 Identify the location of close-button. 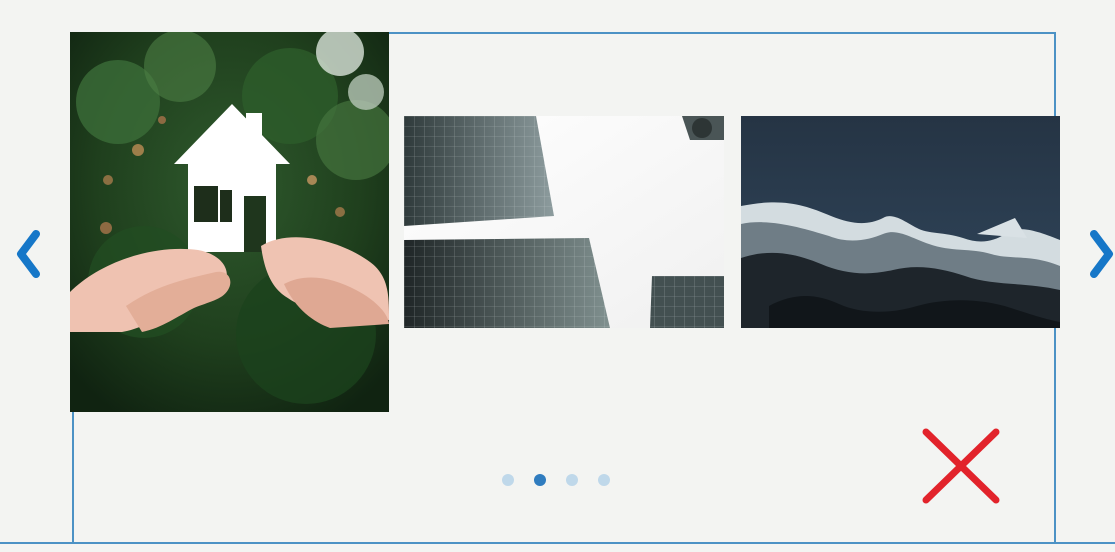
(962, 466).